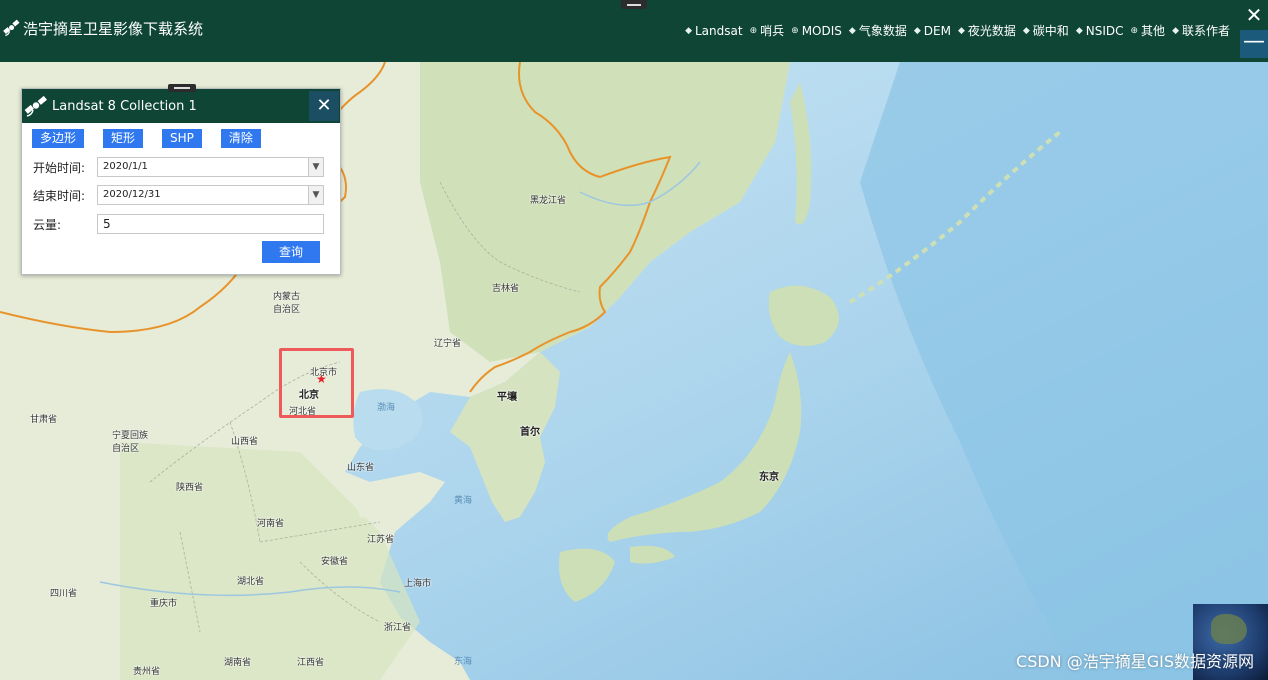 This screenshot has width=1268, height=680. Describe the element at coordinates (47, 224) in the screenshot. I see `cloud-label: 云量:` at that location.